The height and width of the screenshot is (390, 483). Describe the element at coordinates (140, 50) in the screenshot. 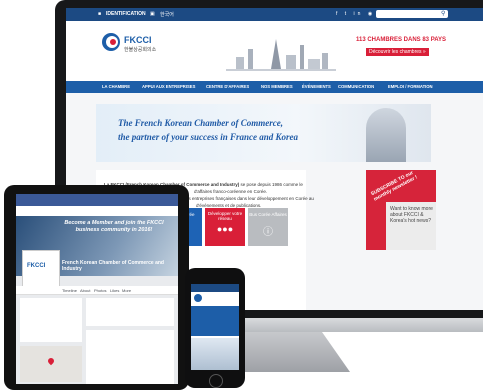

I see `logo-korean: 한불상공회의소` at that location.